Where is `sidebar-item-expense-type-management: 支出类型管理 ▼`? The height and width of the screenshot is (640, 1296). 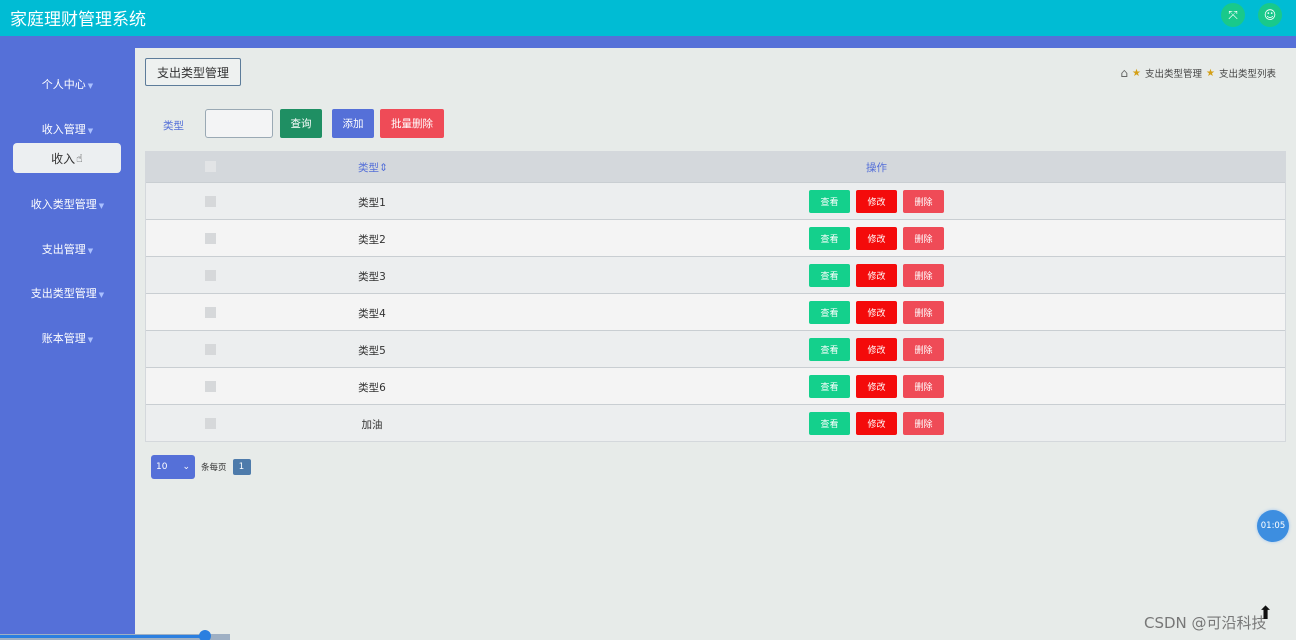
sidebar-item-expense-type-management: 支出类型管理 ▼ is located at coordinates (67, 293).